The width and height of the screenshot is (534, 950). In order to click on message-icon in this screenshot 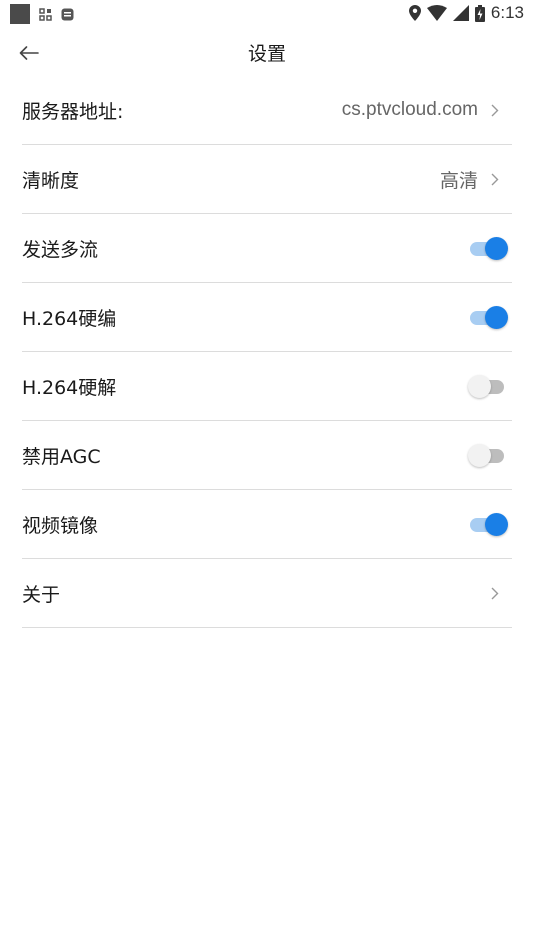, I will do `click(67, 14)`.